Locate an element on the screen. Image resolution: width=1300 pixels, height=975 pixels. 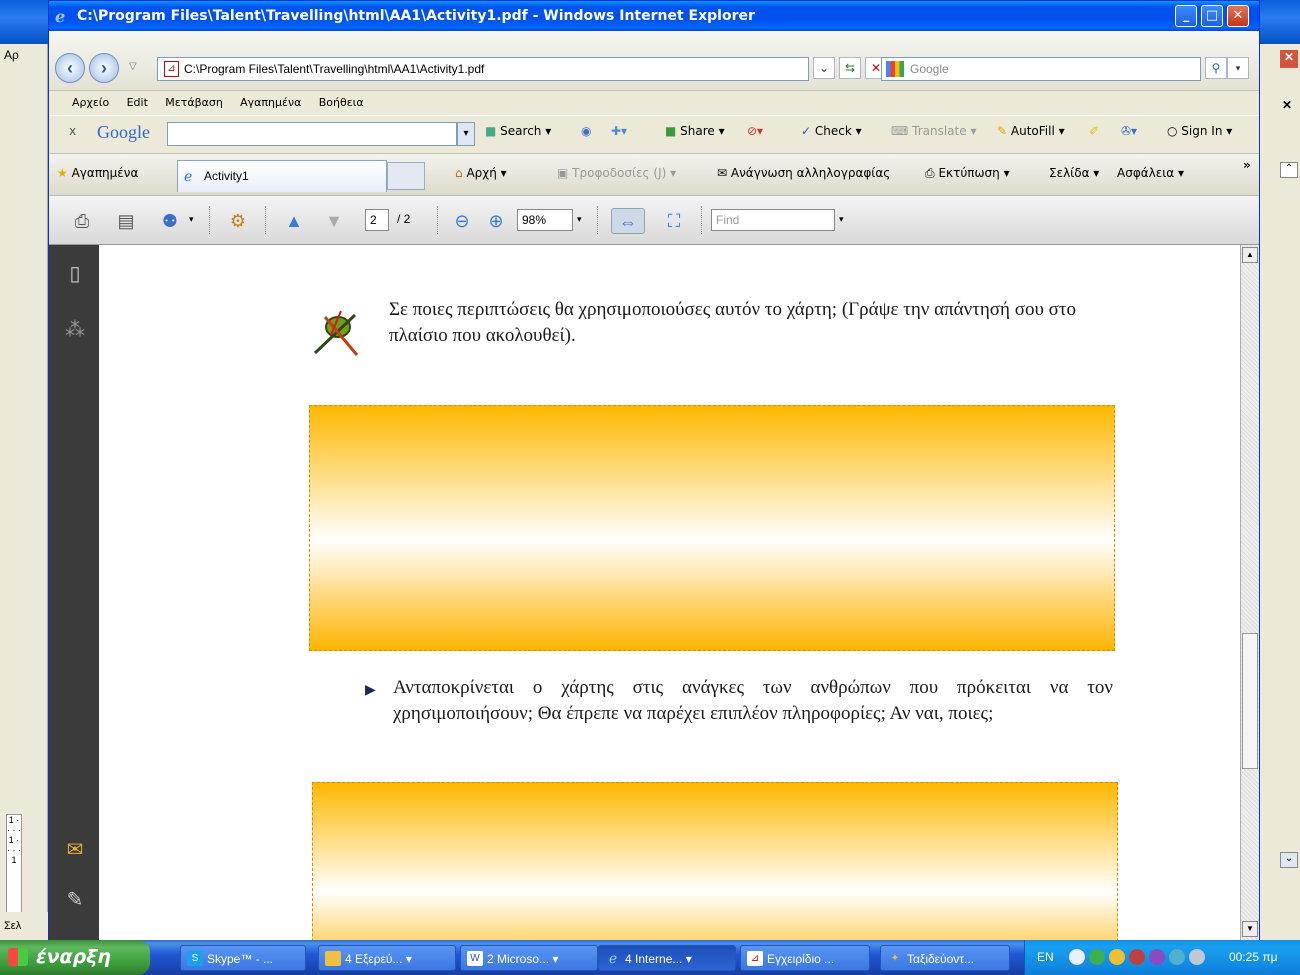
more-commands-button: » is located at coordinates (1247, 165).